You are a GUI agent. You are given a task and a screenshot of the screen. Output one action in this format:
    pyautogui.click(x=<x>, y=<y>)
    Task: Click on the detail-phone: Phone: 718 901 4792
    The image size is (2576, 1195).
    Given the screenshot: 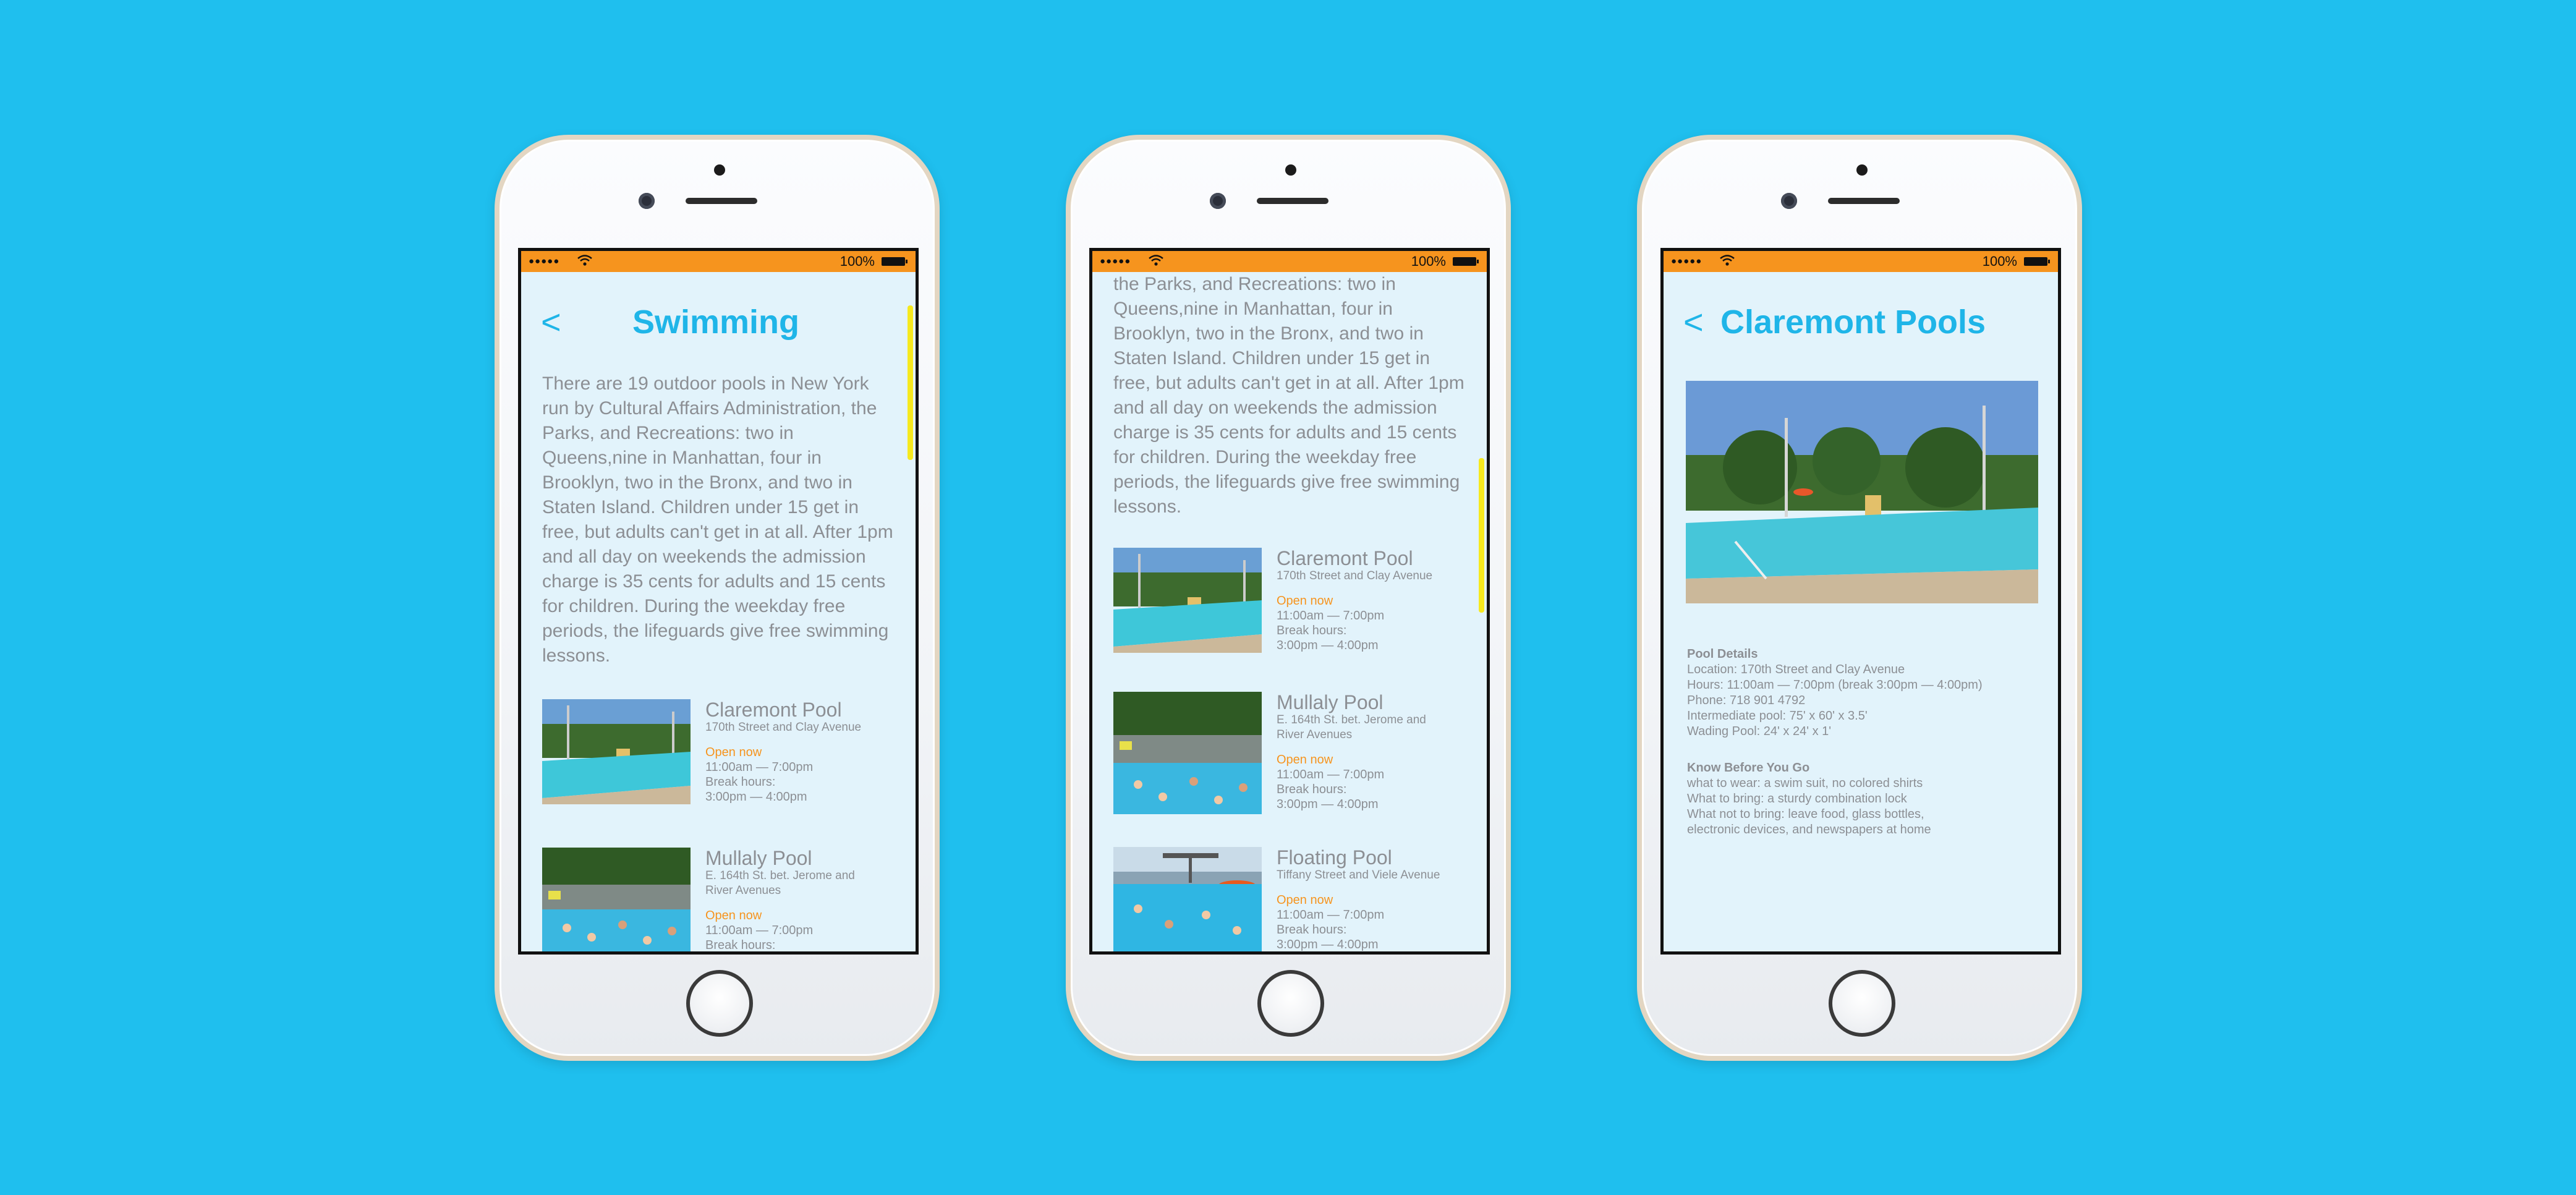 What is the action you would take?
    pyautogui.click(x=1866, y=700)
    